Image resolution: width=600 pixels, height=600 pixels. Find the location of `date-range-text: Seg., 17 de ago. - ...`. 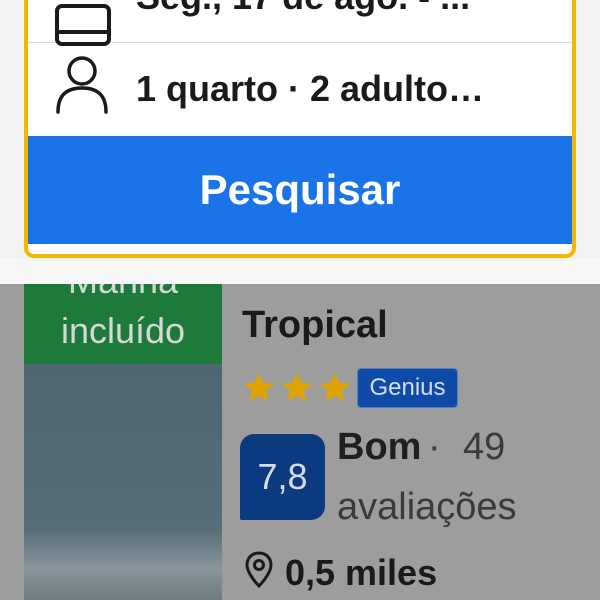

date-range-text: Seg., 17 de ago. - ... is located at coordinates (303, 9).